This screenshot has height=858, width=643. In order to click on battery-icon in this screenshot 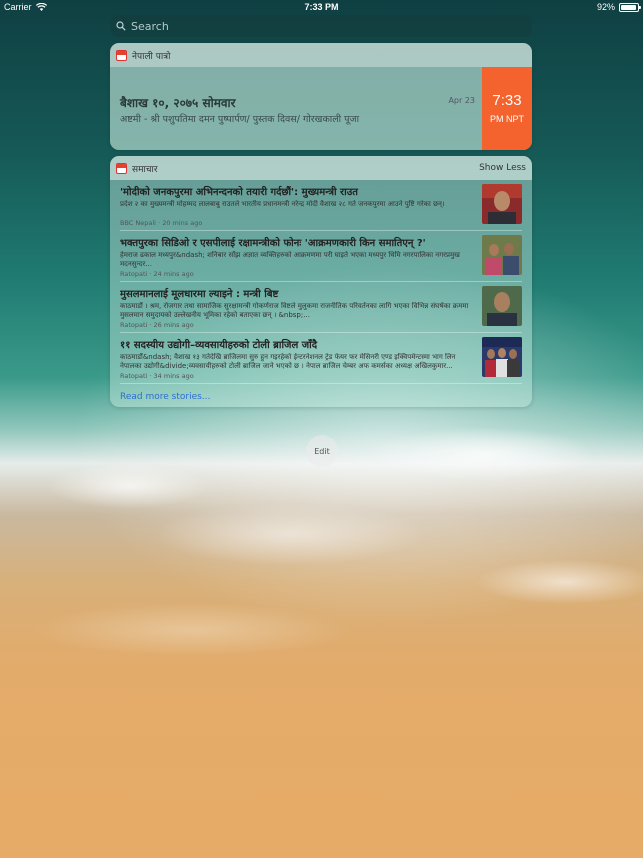, I will do `click(630, 7)`.